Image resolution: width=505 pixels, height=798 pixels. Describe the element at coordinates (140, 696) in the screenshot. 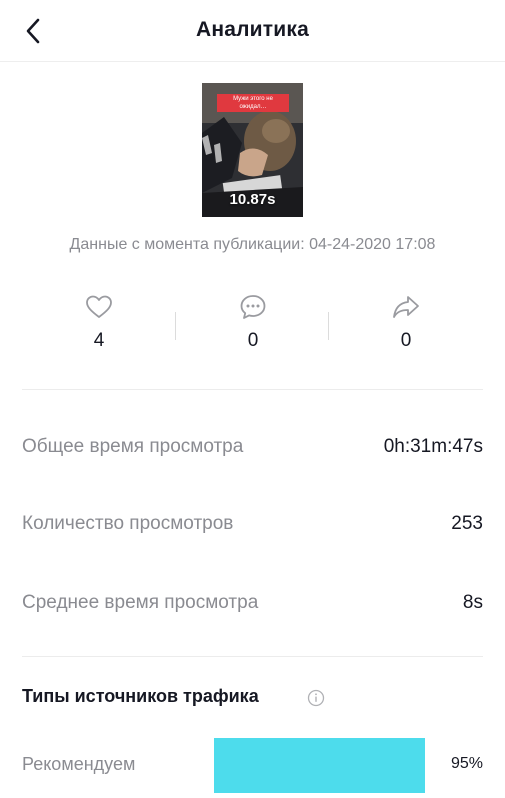

I see `traffic-section-title: Типы источников трафика` at that location.